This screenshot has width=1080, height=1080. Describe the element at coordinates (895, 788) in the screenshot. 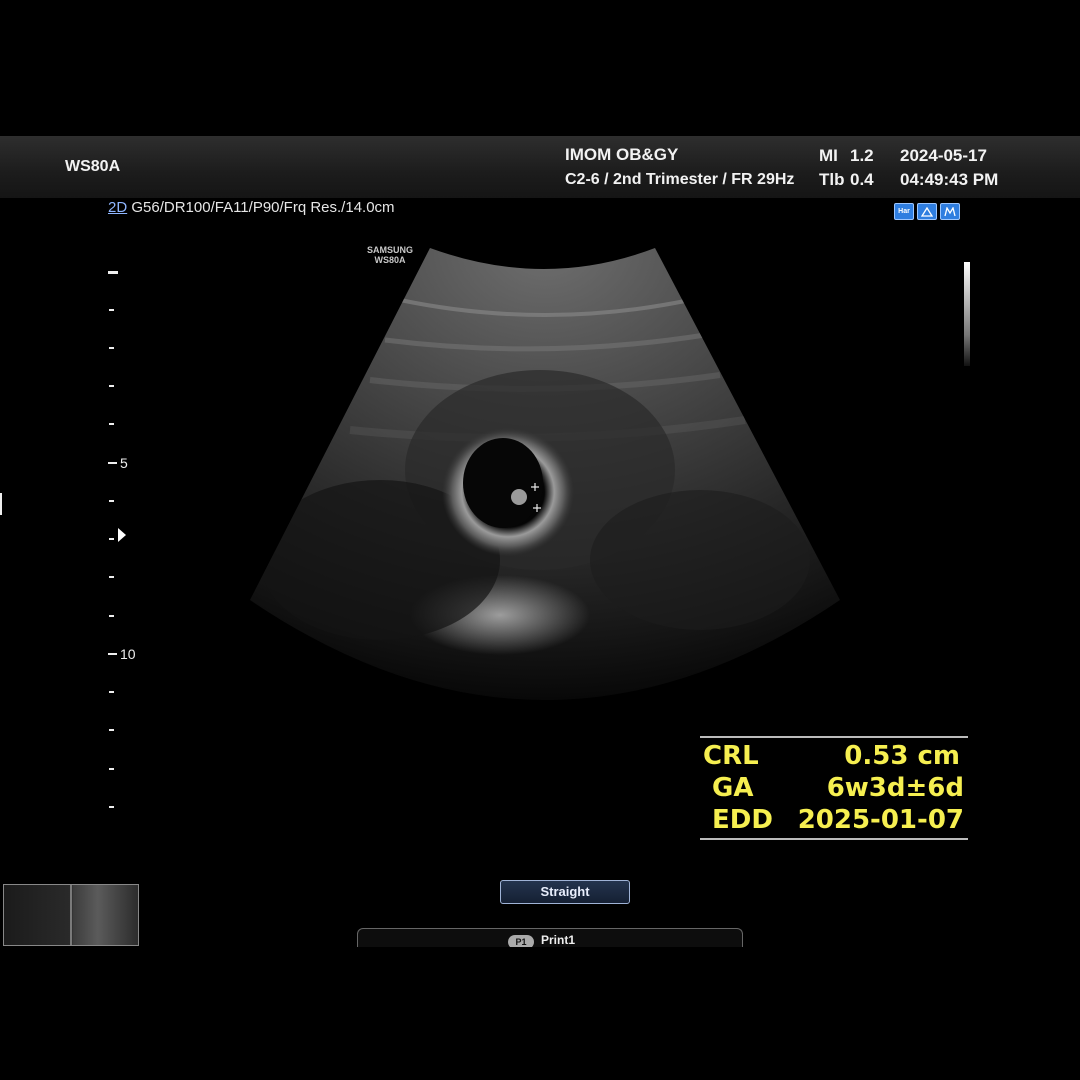

I see `ga-value: 6w3d±6d` at that location.